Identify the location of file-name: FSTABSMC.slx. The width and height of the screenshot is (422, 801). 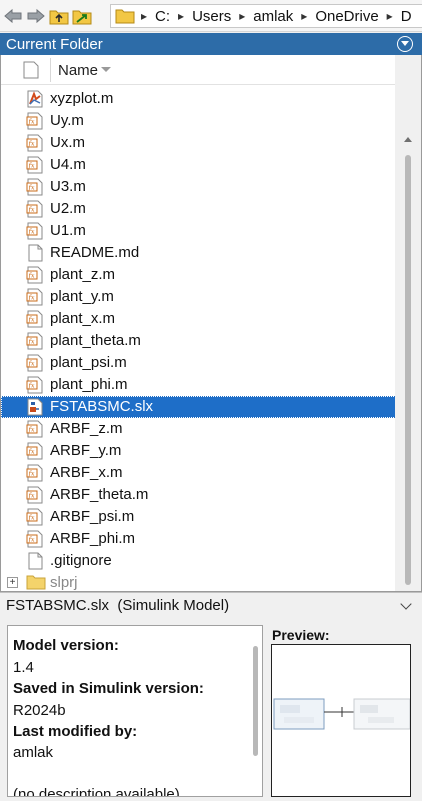
(102, 406).